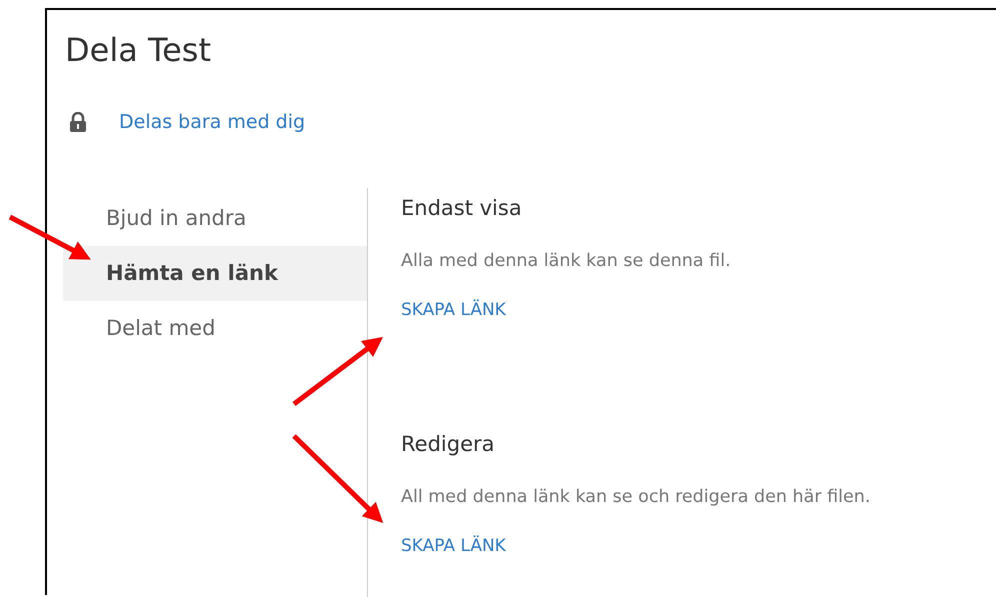 The height and width of the screenshot is (597, 996). What do you see at coordinates (635, 497) in the screenshot?
I see `section-description: All med denna länk kan se och redigera den här filen.` at bounding box center [635, 497].